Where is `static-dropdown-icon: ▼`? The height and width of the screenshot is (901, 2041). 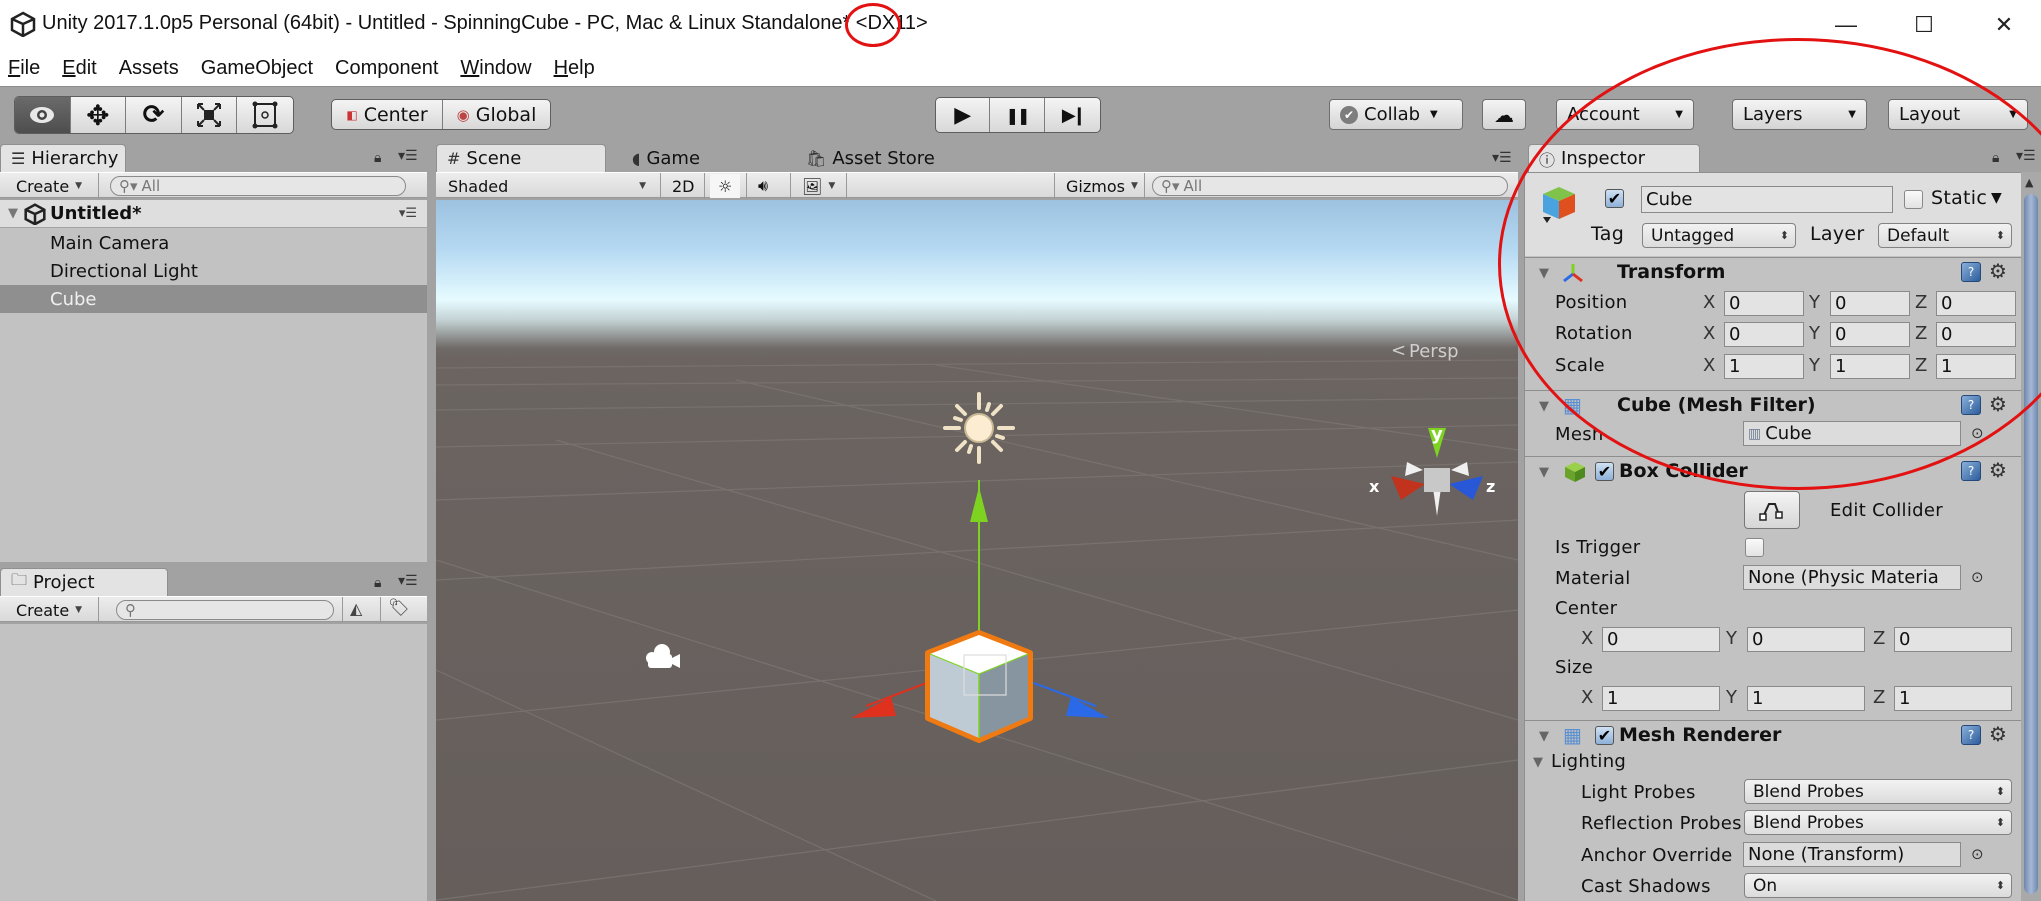
static-dropdown-icon: ▼ is located at coordinates (1996, 198).